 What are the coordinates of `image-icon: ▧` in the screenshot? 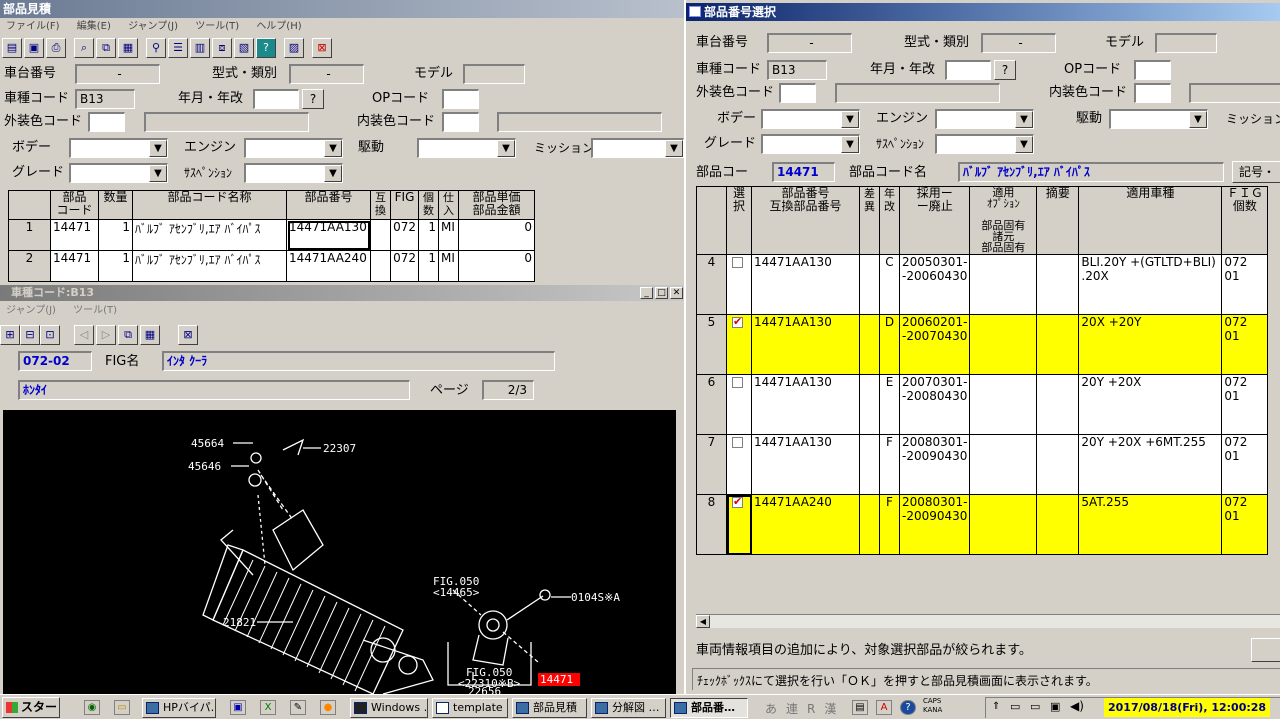 It's located at (244, 48).